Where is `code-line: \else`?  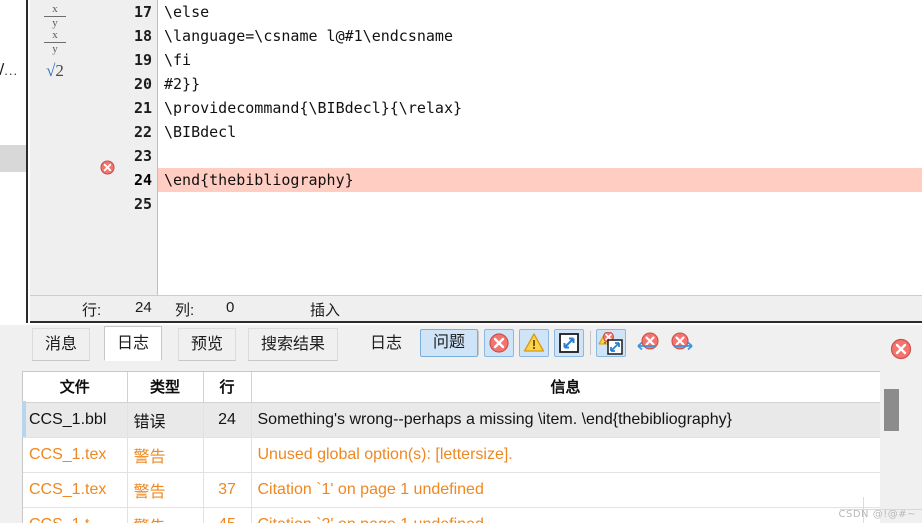
code-line: \else is located at coordinates (540, 12).